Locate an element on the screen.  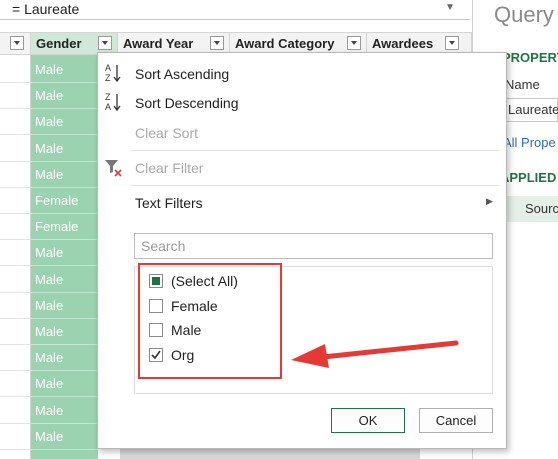
sort-ascending-item: Sort Ascending is located at coordinates (182, 74).